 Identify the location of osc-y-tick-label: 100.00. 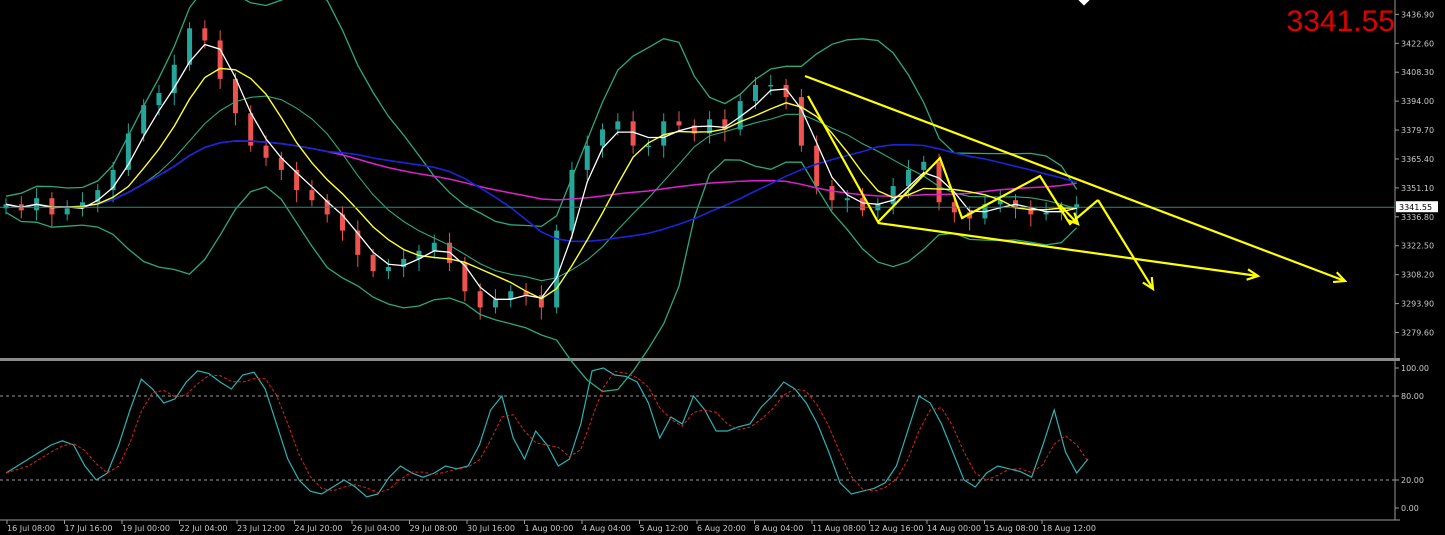
(1415, 368).